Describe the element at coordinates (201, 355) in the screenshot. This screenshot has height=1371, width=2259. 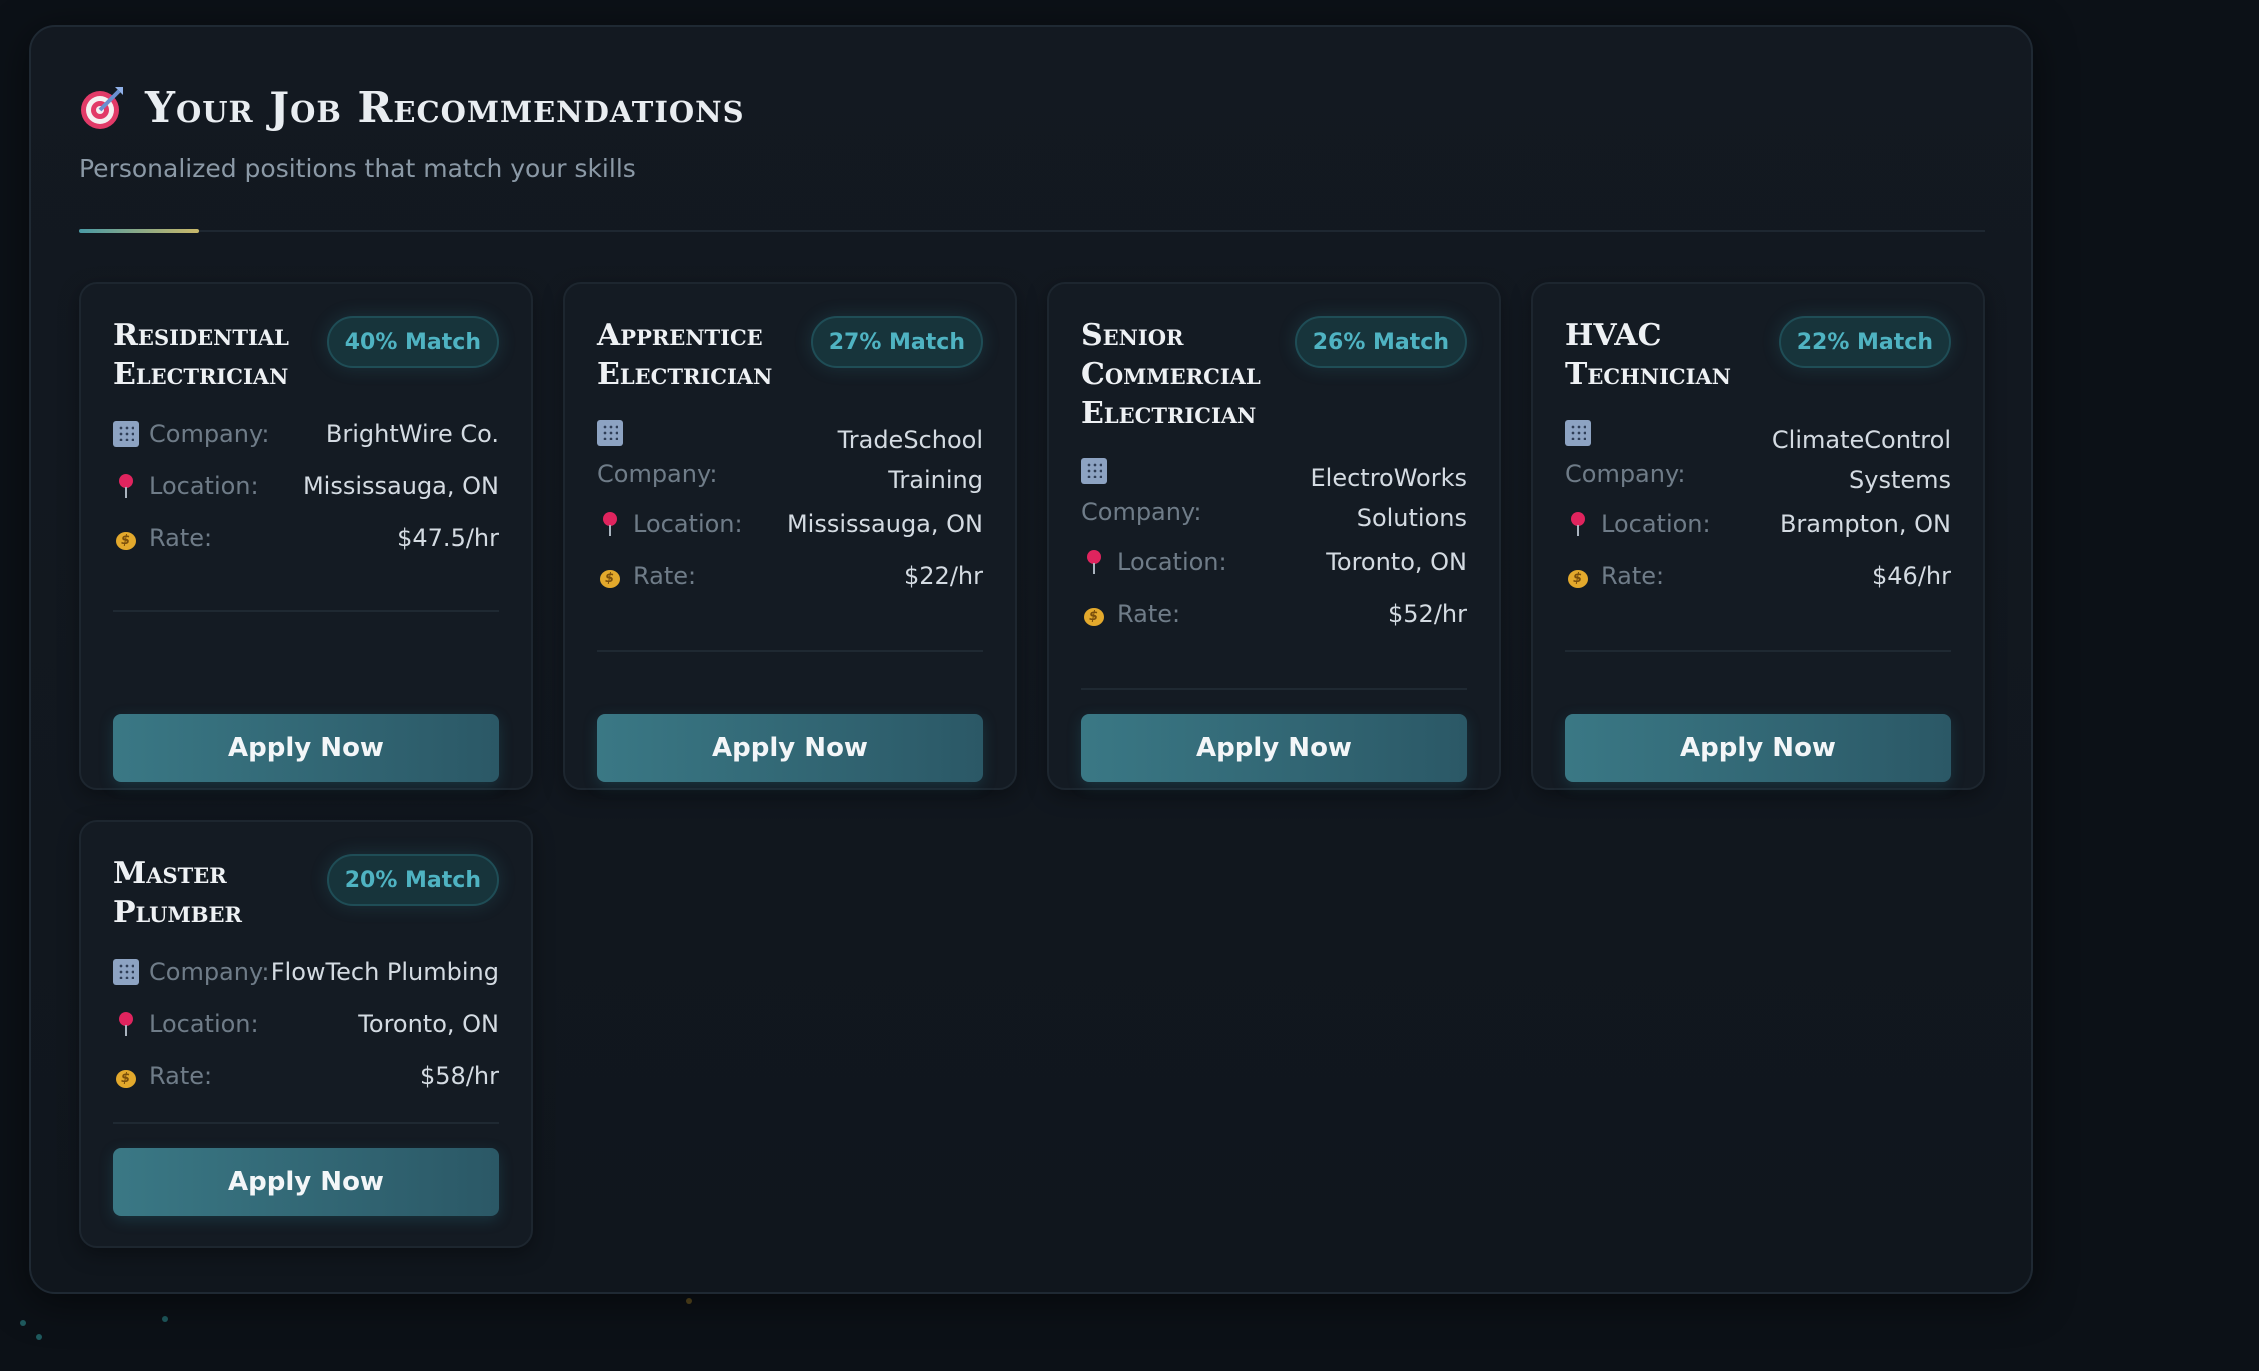
I see `job-title: Residential Electrician` at that location.